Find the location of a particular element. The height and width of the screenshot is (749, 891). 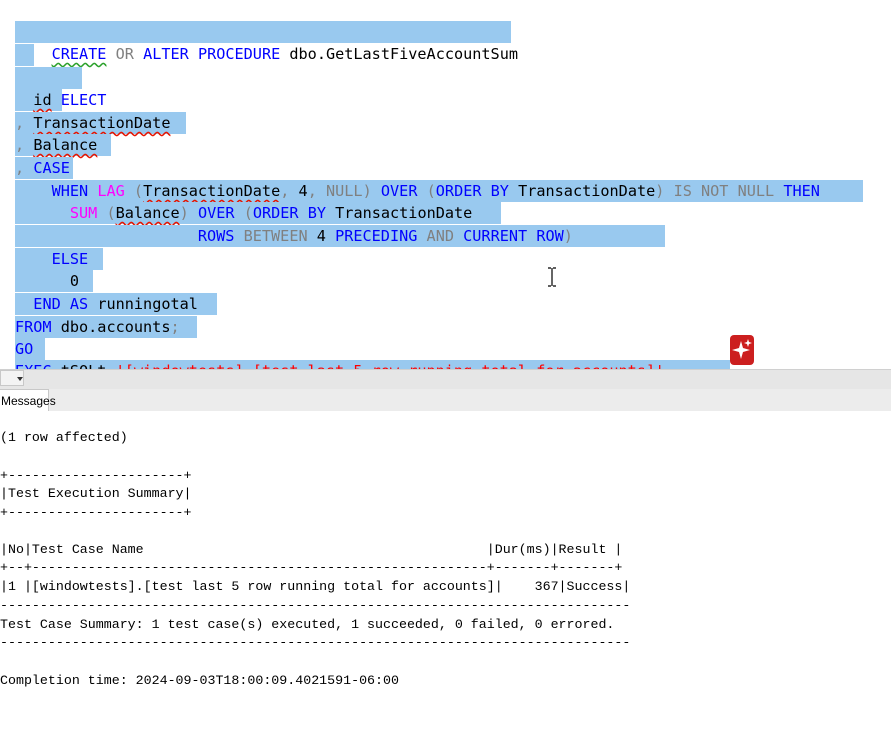

code-line-7: , CASE is located at coordinates (44, 168).